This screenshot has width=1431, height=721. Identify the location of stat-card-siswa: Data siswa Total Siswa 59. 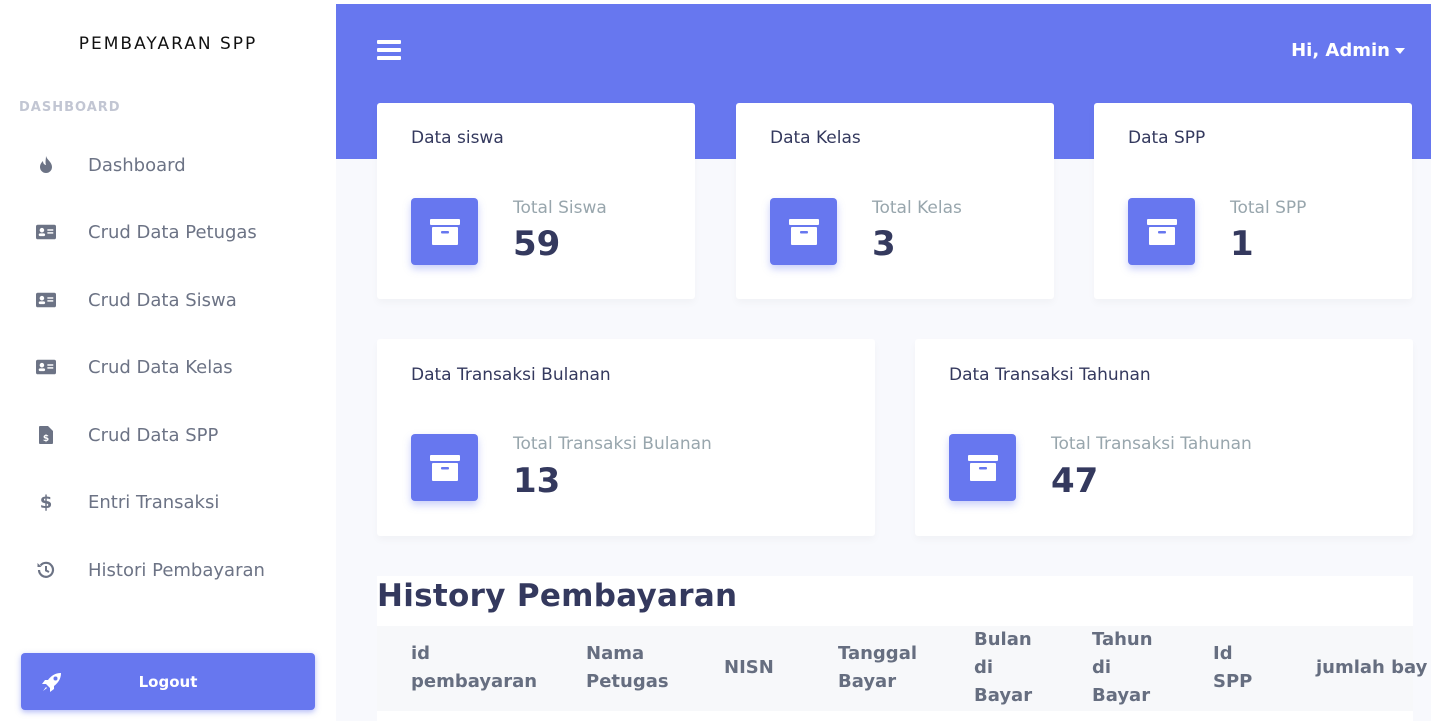
(536, 201).